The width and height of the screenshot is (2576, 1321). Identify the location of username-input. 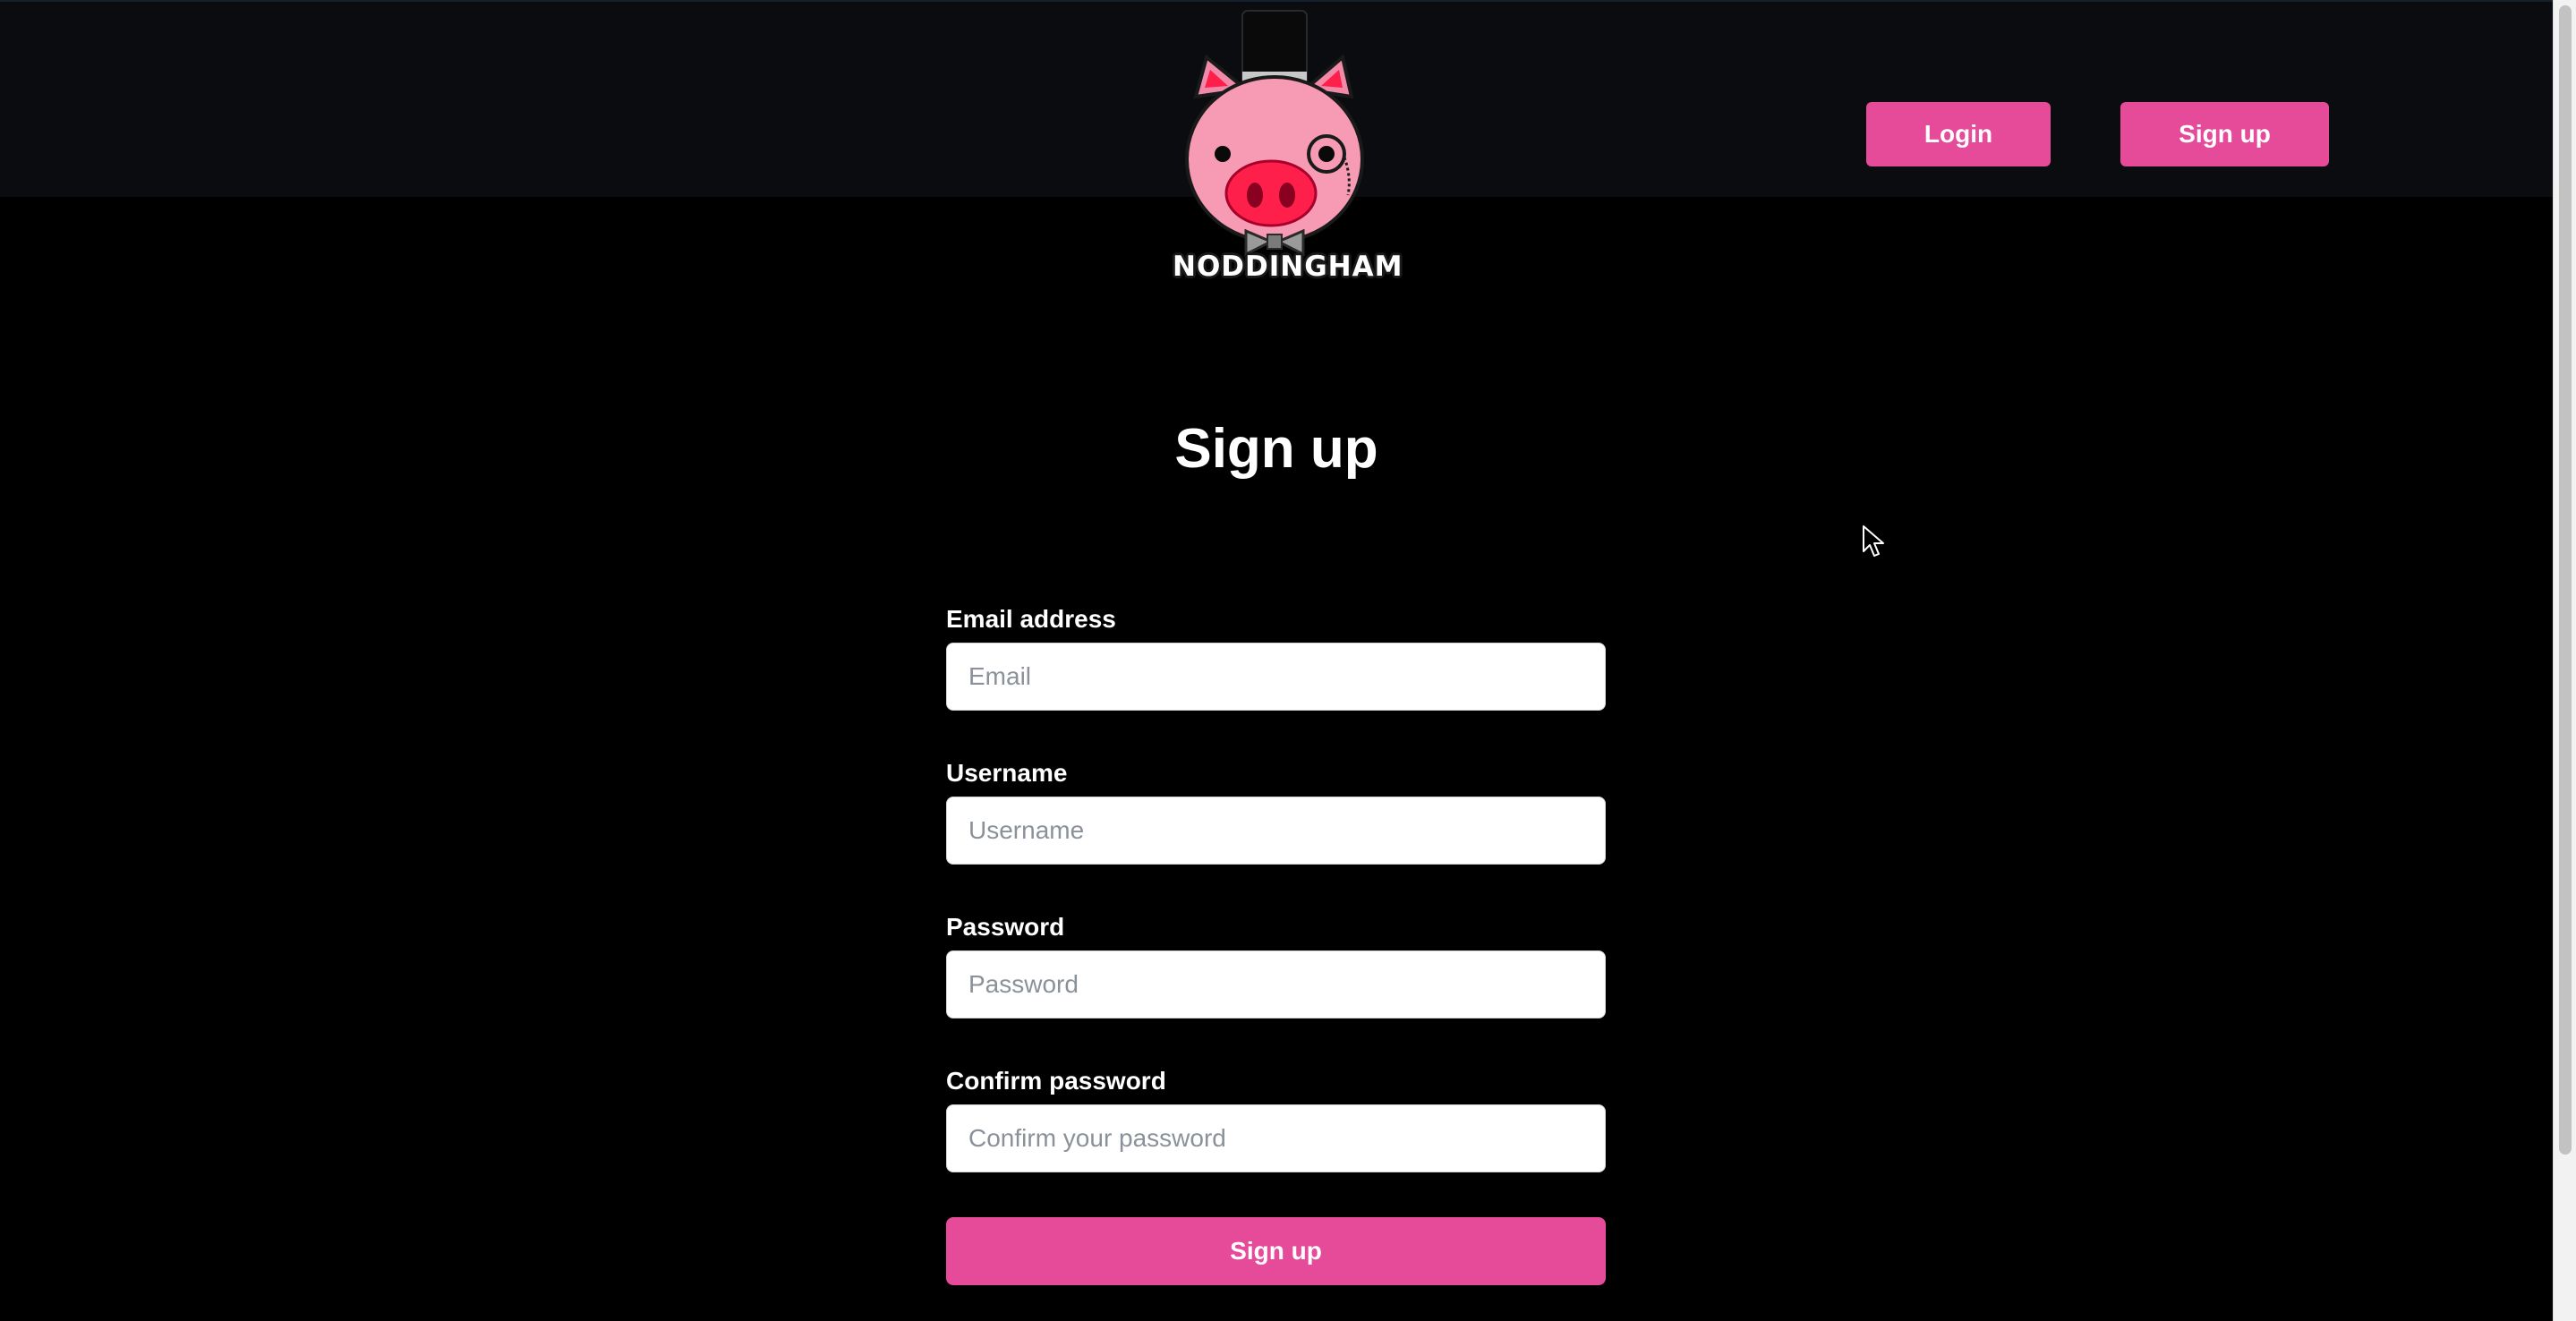
(1276, 831).